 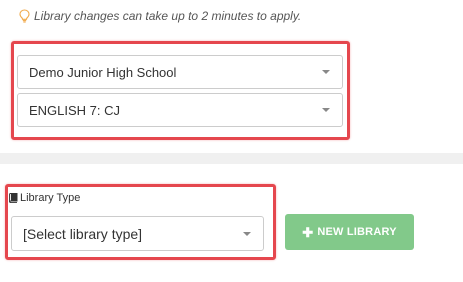 I want to click on class-select: ENGLISH 7: CJ, so click(x=180, y=110).